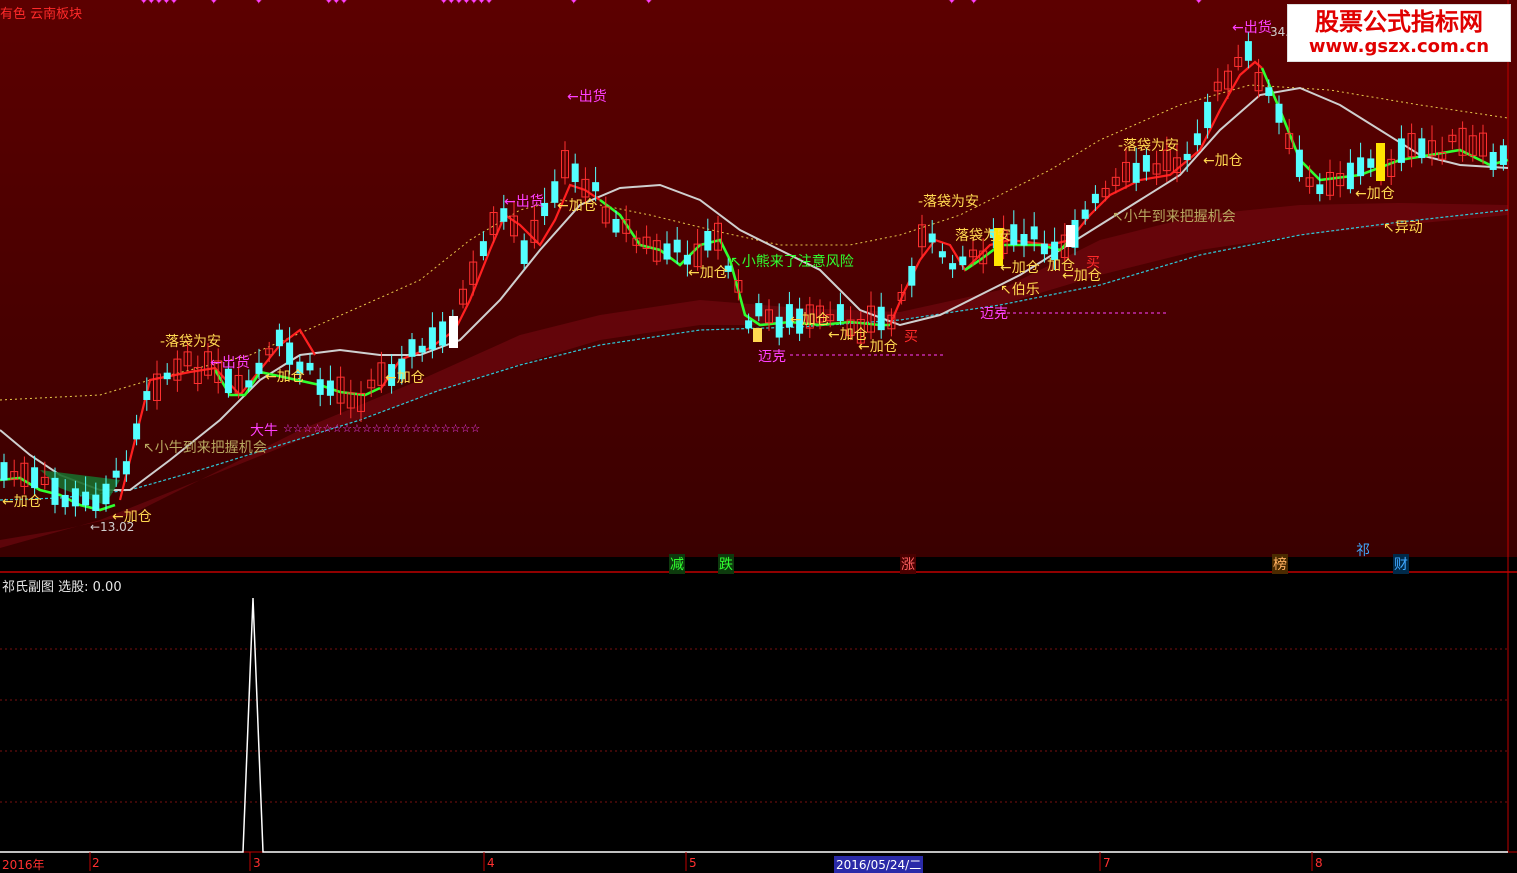 This screenshot has width=1517, height=873. I want to click on signal-jiacang-7: ←加仓, so click(878, 347).